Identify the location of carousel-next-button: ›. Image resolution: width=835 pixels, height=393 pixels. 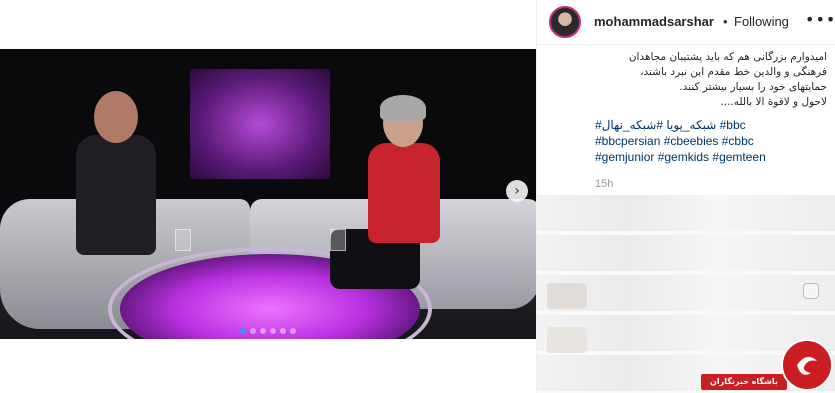
(517, 191).